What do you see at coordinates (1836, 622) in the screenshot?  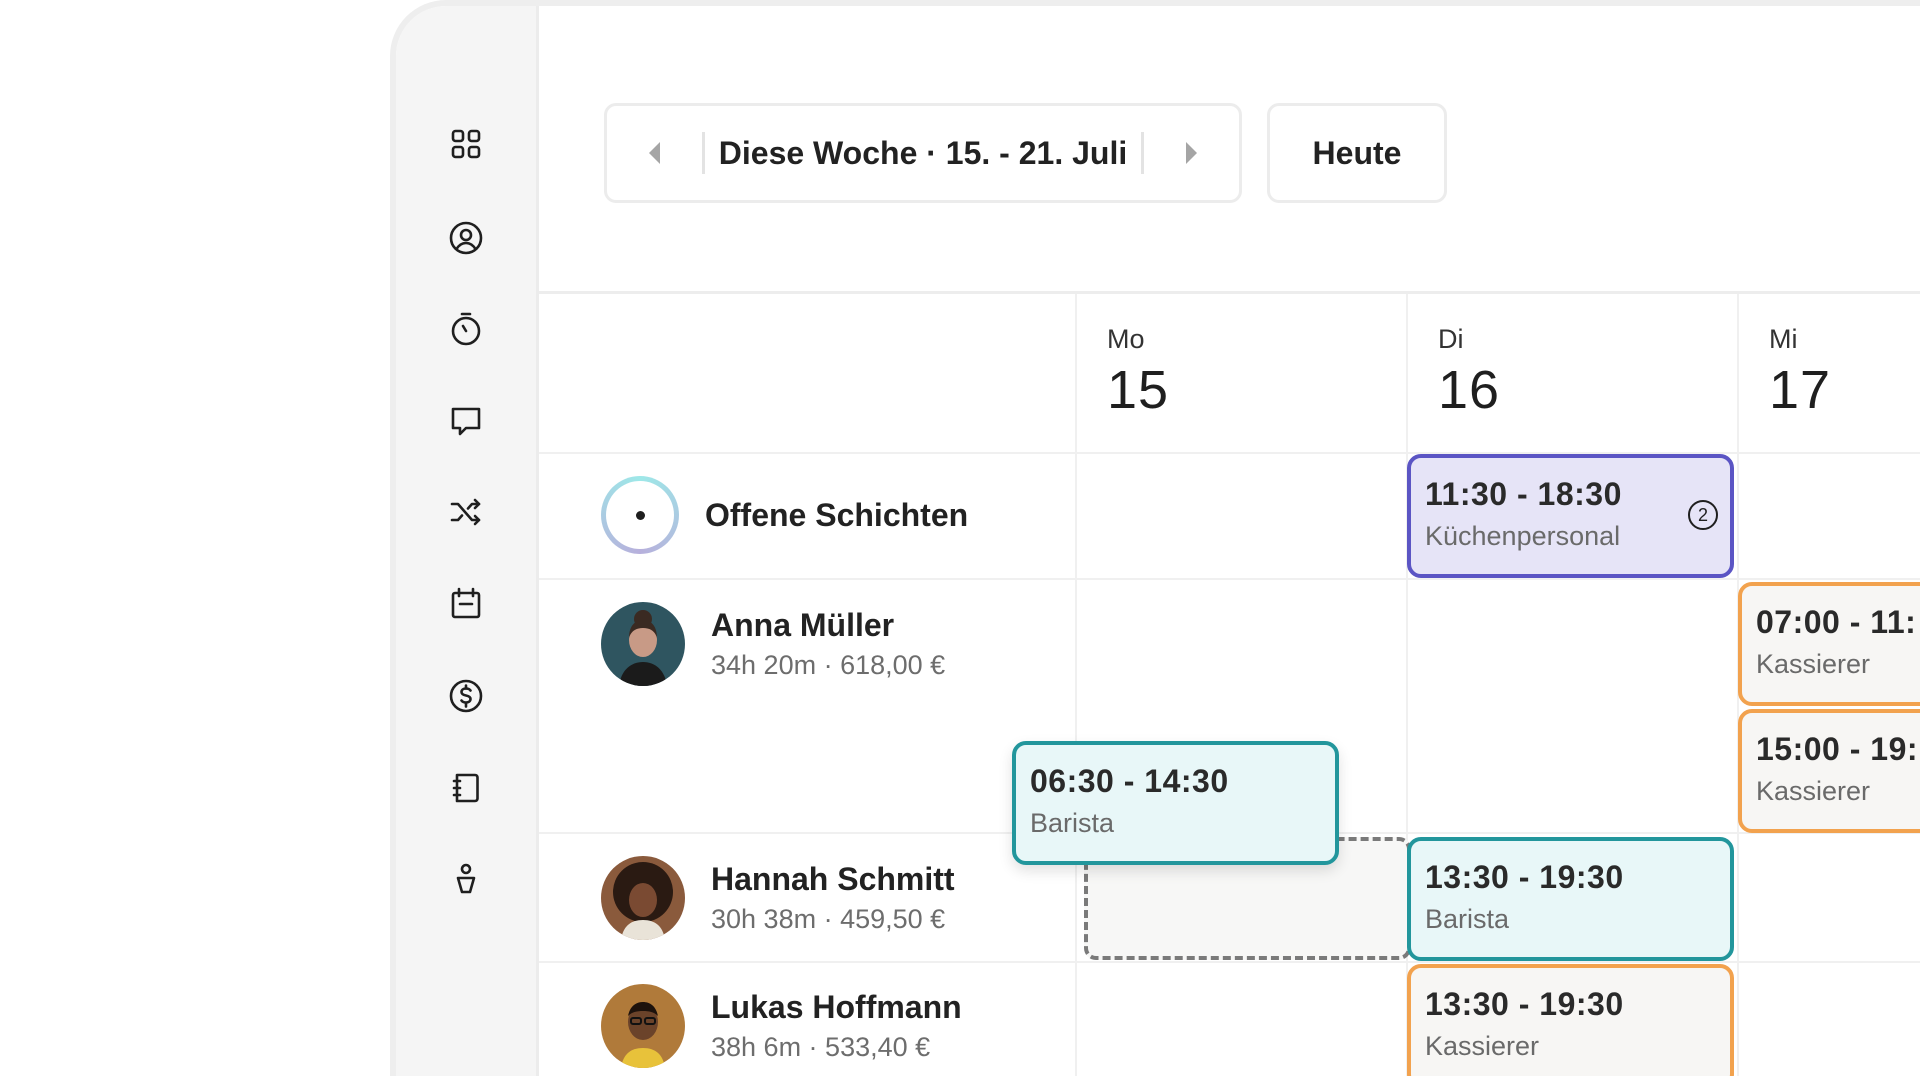 I see `shift-time: 07:00 - 11:` at bounding box center [1836, 622].